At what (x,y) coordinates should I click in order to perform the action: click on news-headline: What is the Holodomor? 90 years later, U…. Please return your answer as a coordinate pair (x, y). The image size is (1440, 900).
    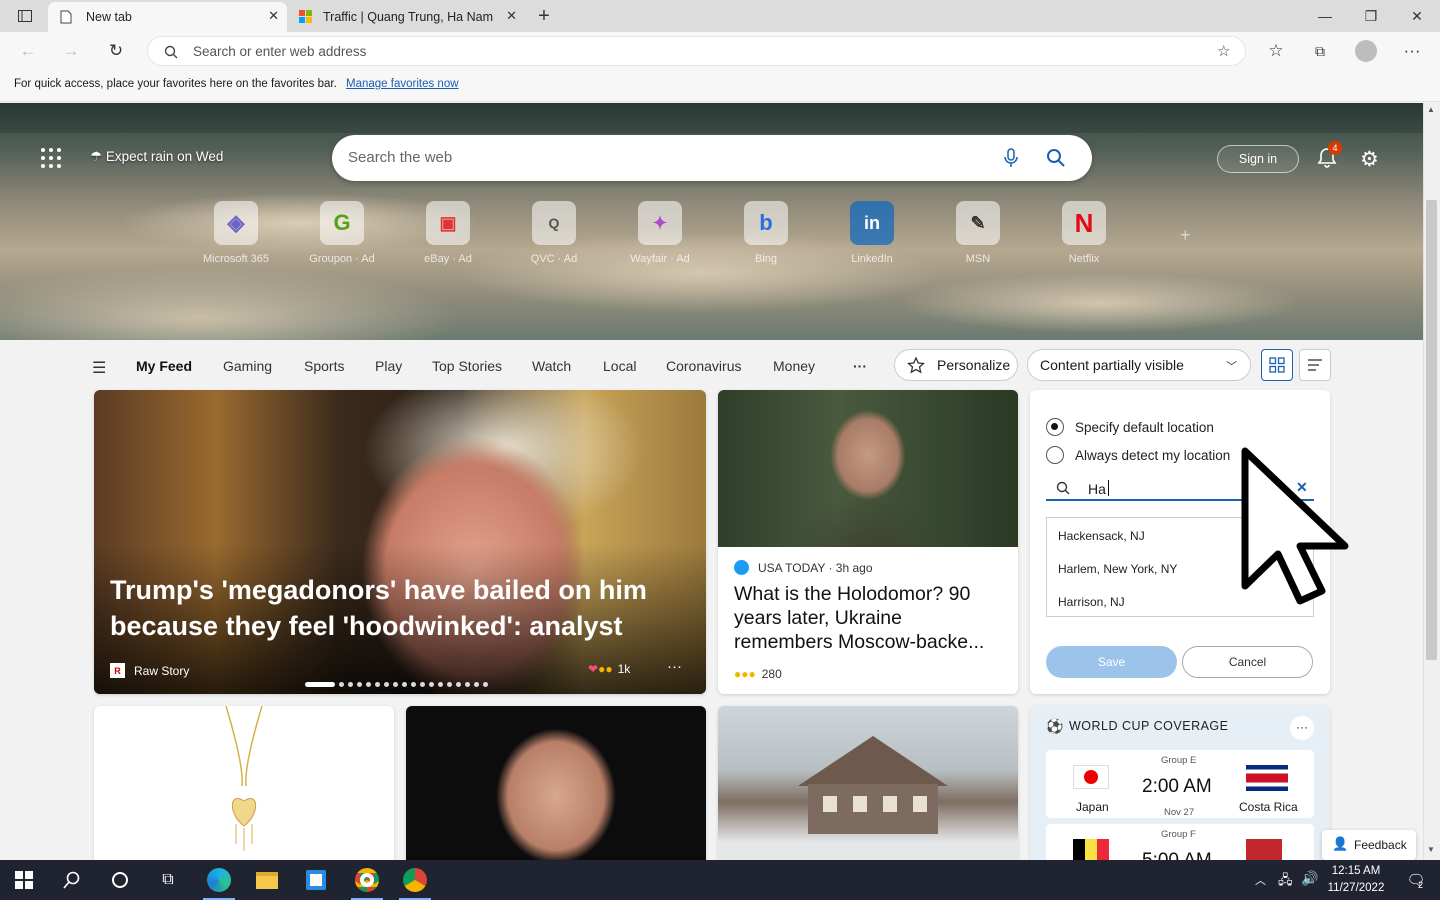
    Looking at the image, I should click on (869, 618).